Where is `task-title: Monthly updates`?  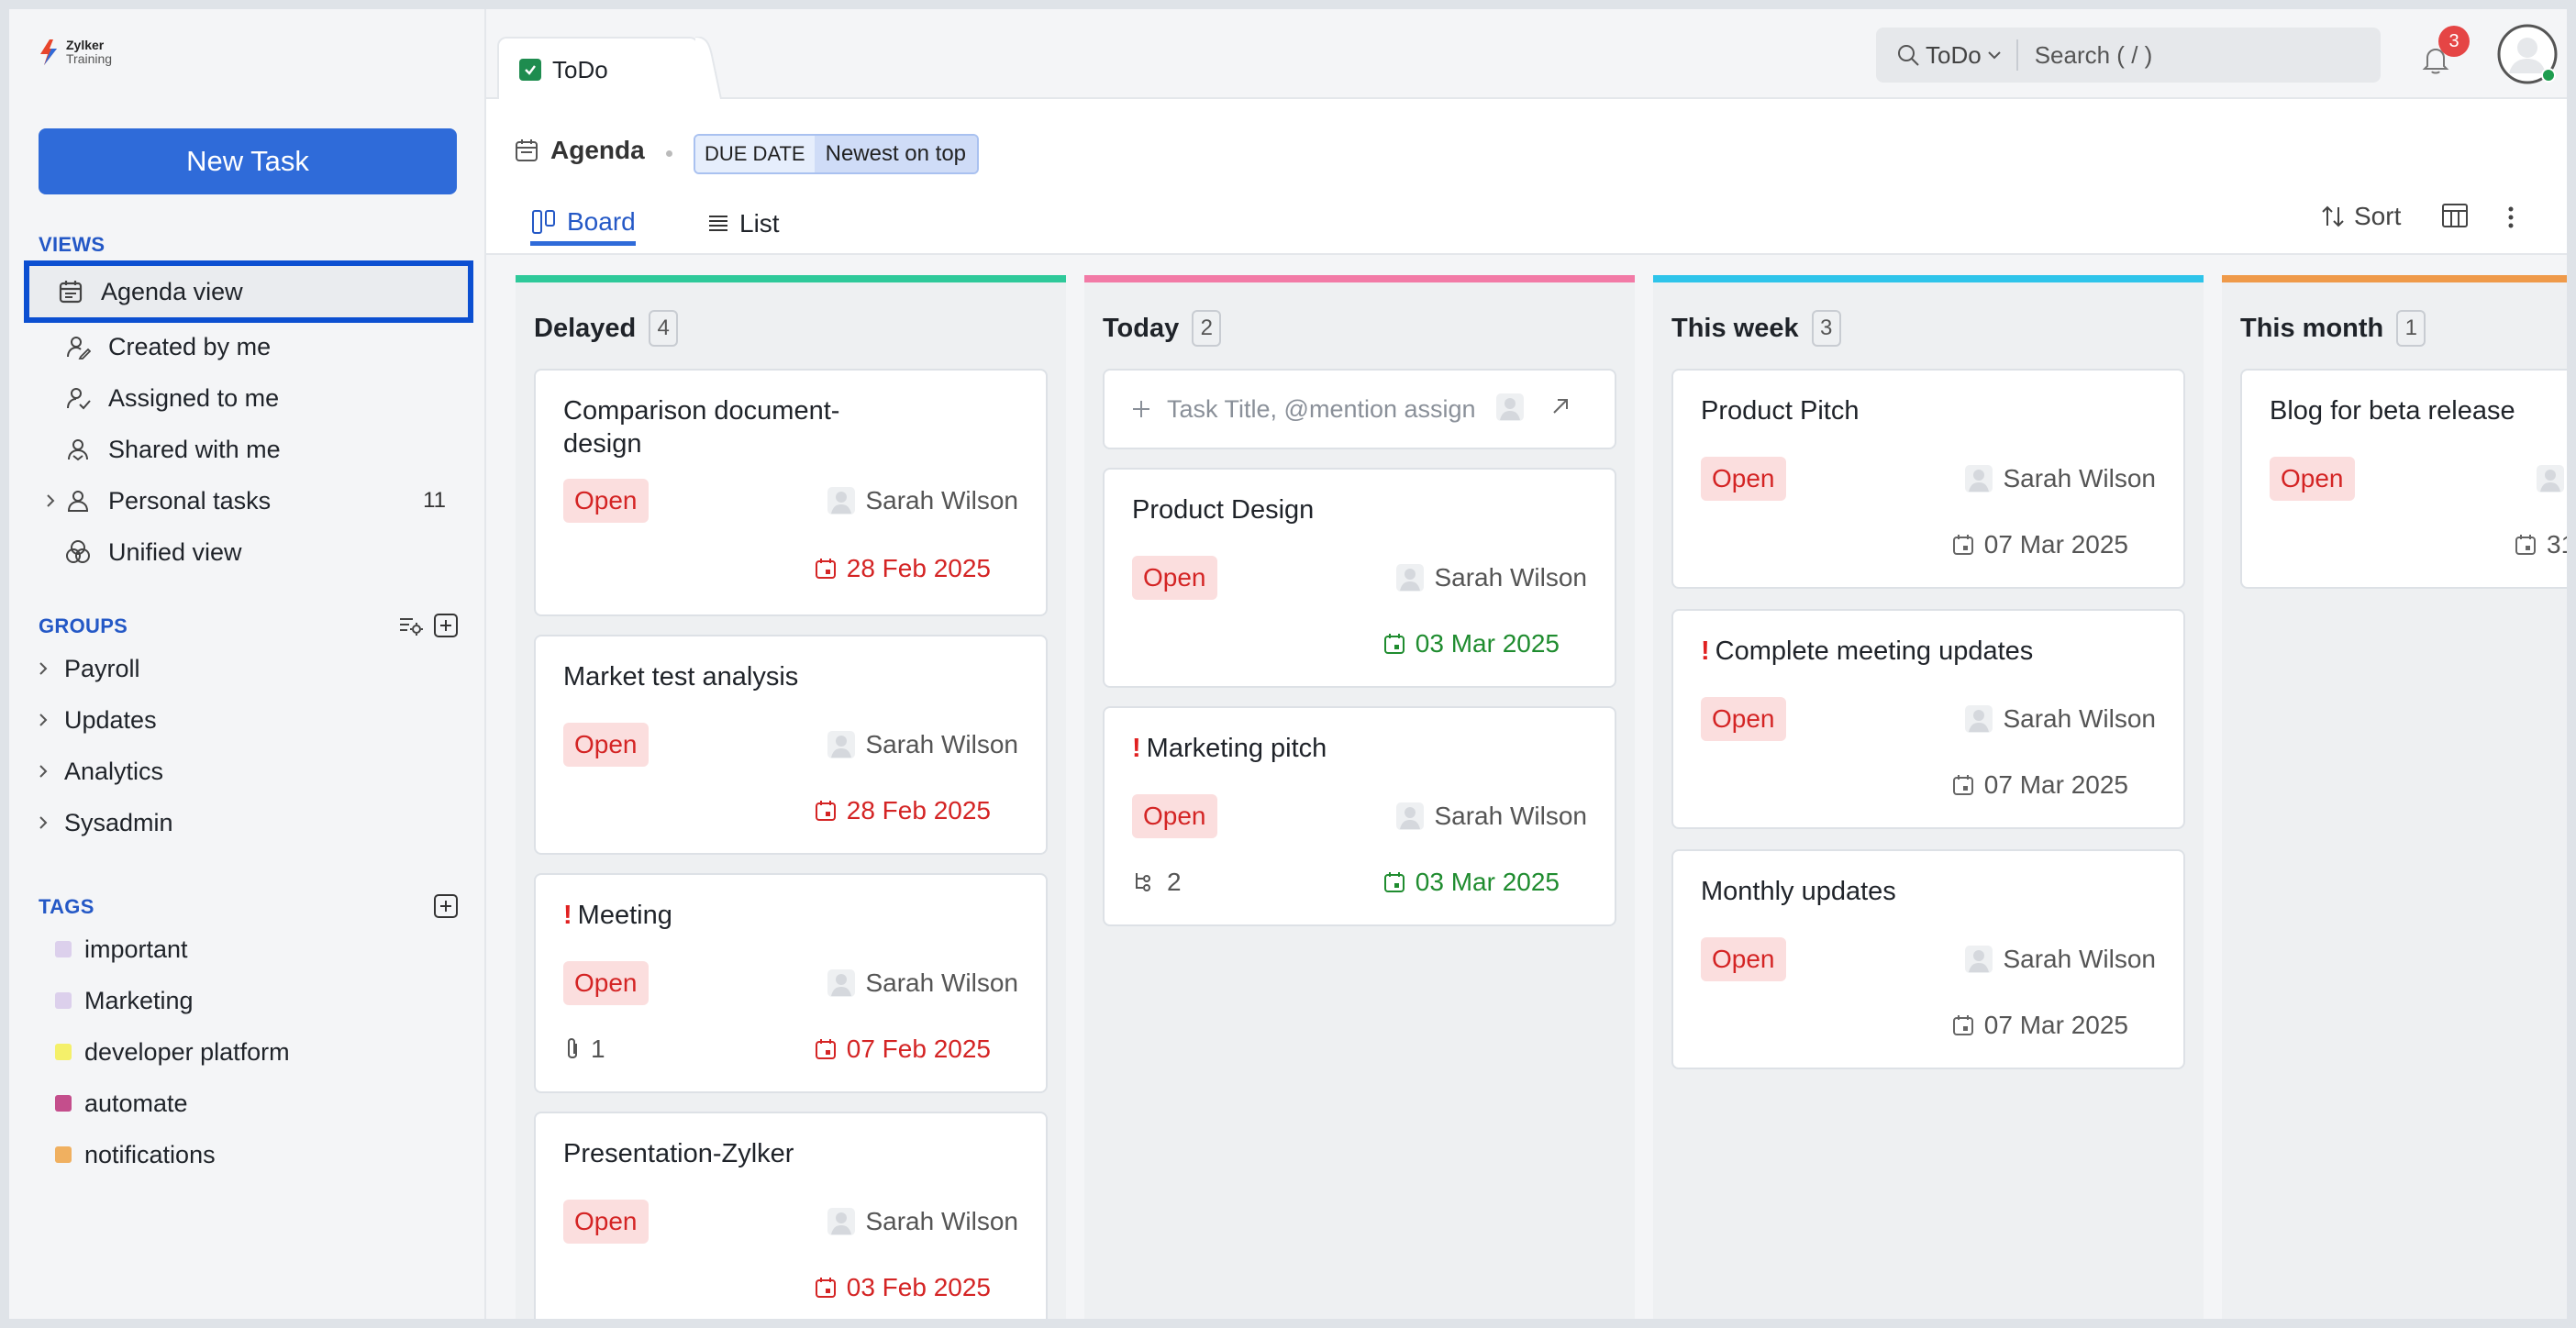 task-title: Monthly updates is located at coordinates (1866, 891).